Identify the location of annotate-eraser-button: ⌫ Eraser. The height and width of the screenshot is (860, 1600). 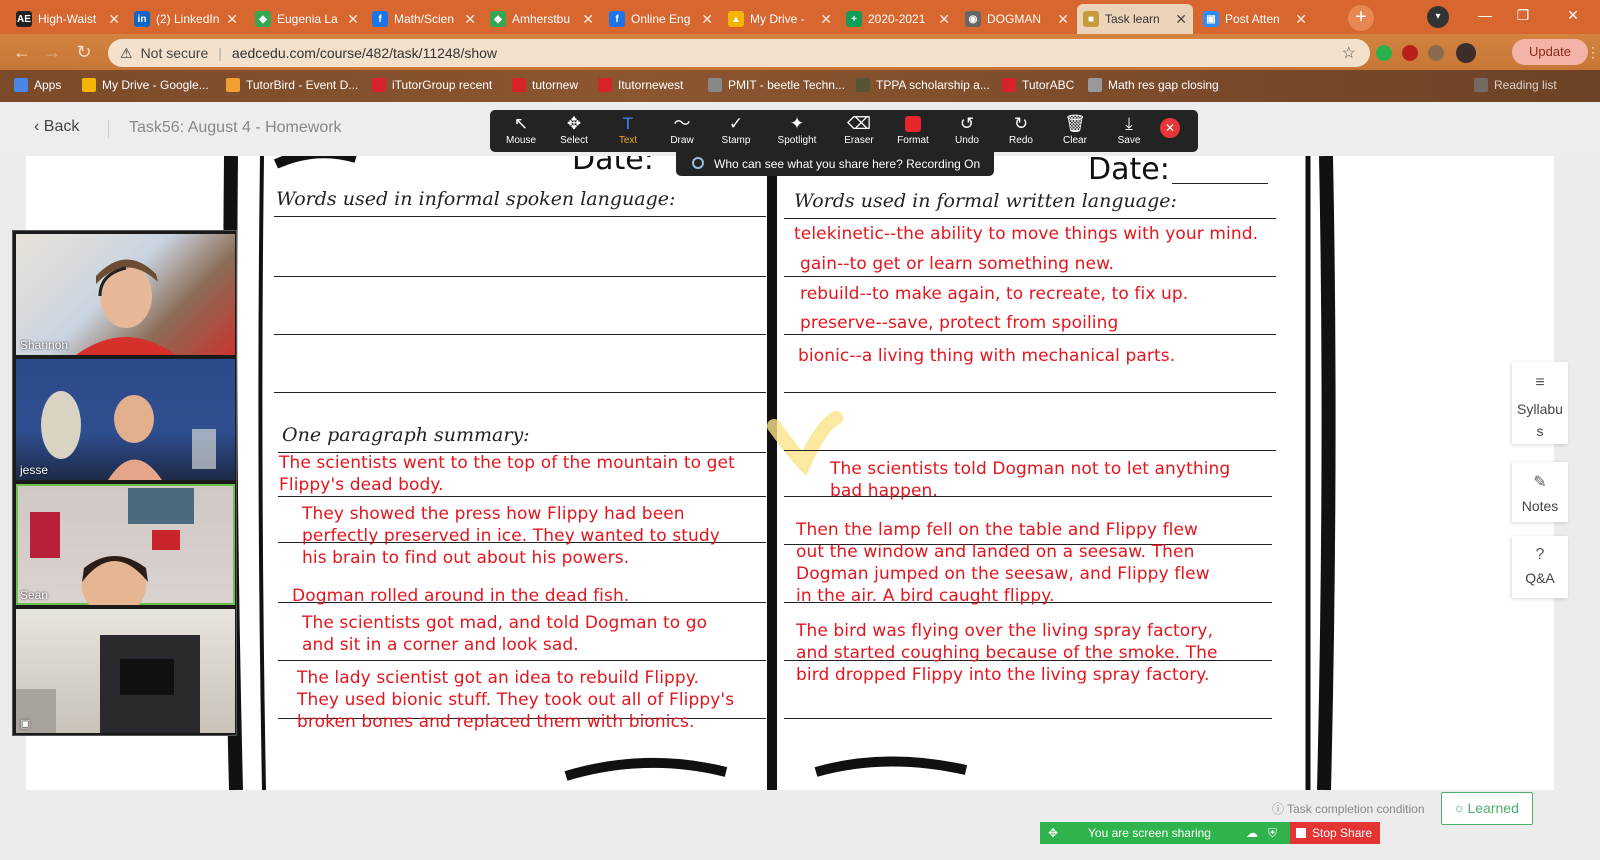
(859, 132).